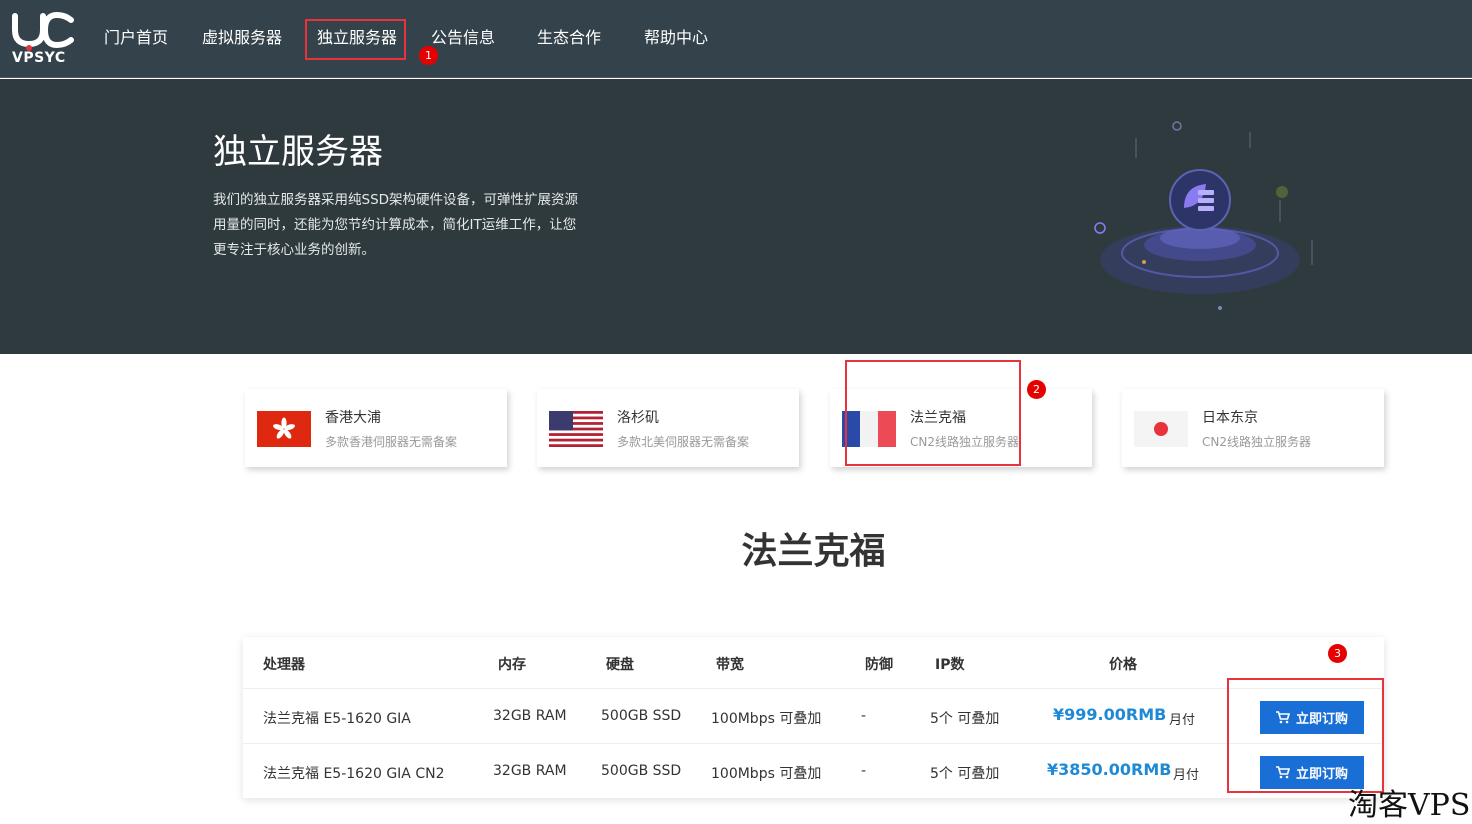  Describe the element at coordinates (683, 442) in the screenshot. I see `location-subtitle: 多款北美伺服器无需备案` at that location.